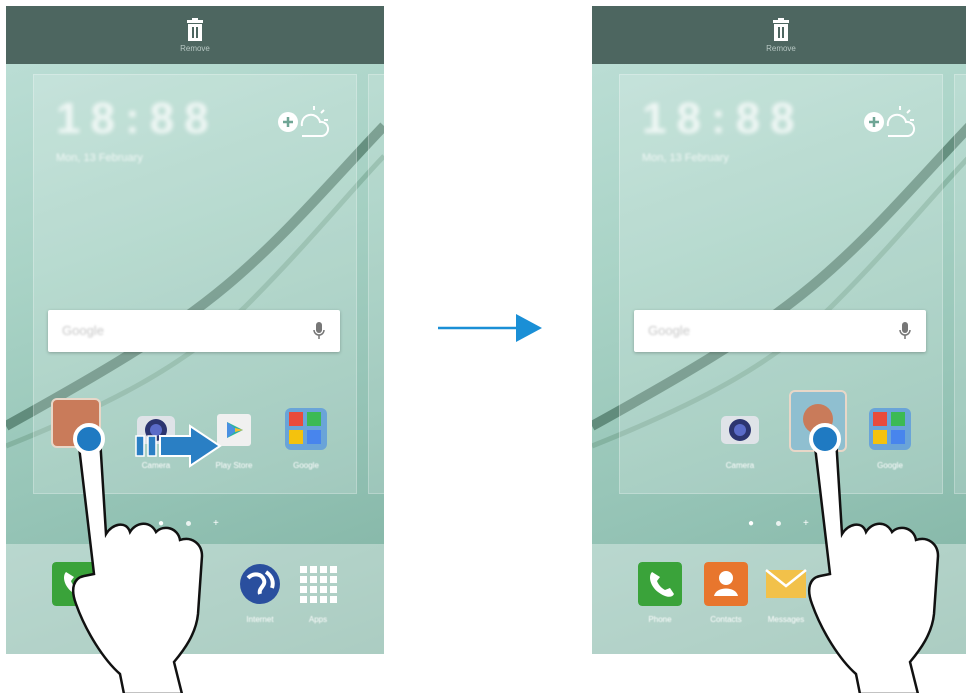 This screenshot has width=966, height=693. What do you see at coordinates (318, 584) in the screenshot?
I see `apps-grid-icon` at bounding box center [318, 584].